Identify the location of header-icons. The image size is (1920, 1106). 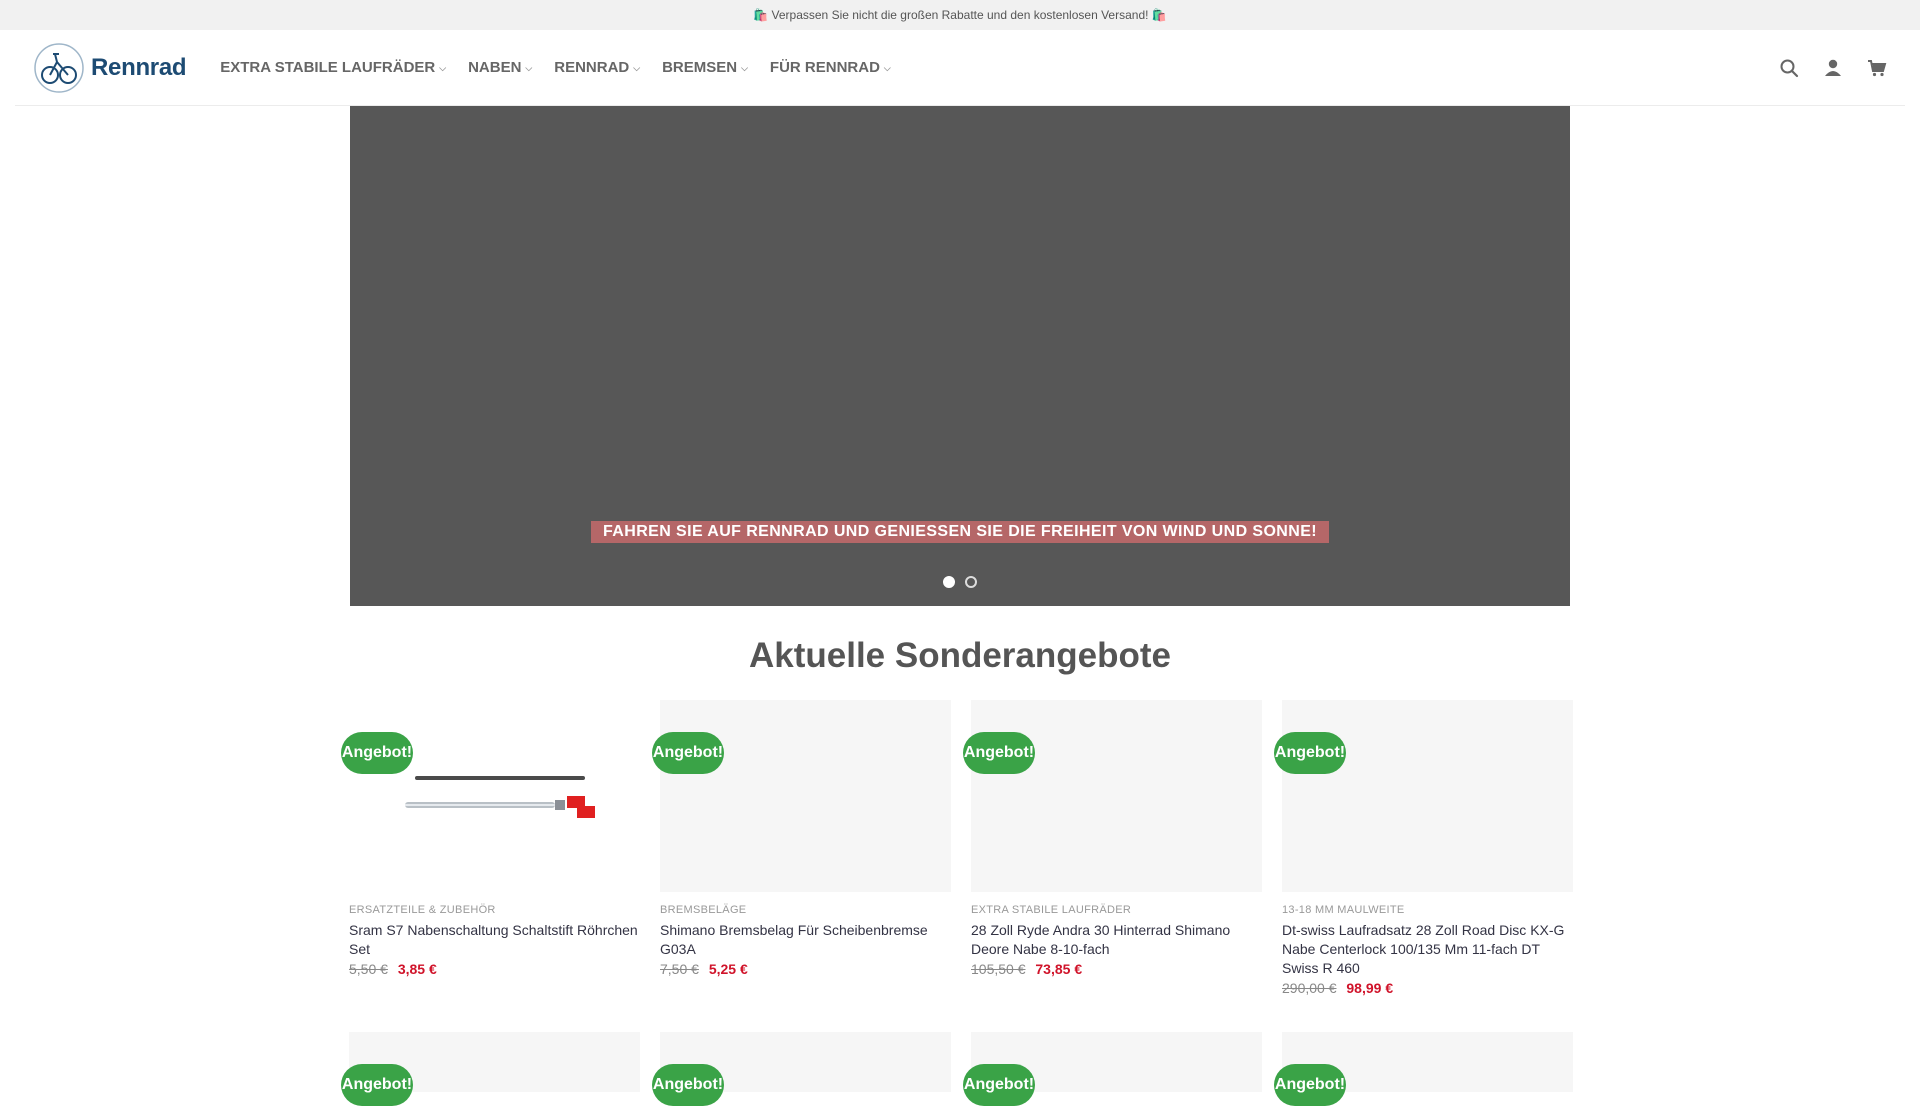
(1833, 68).